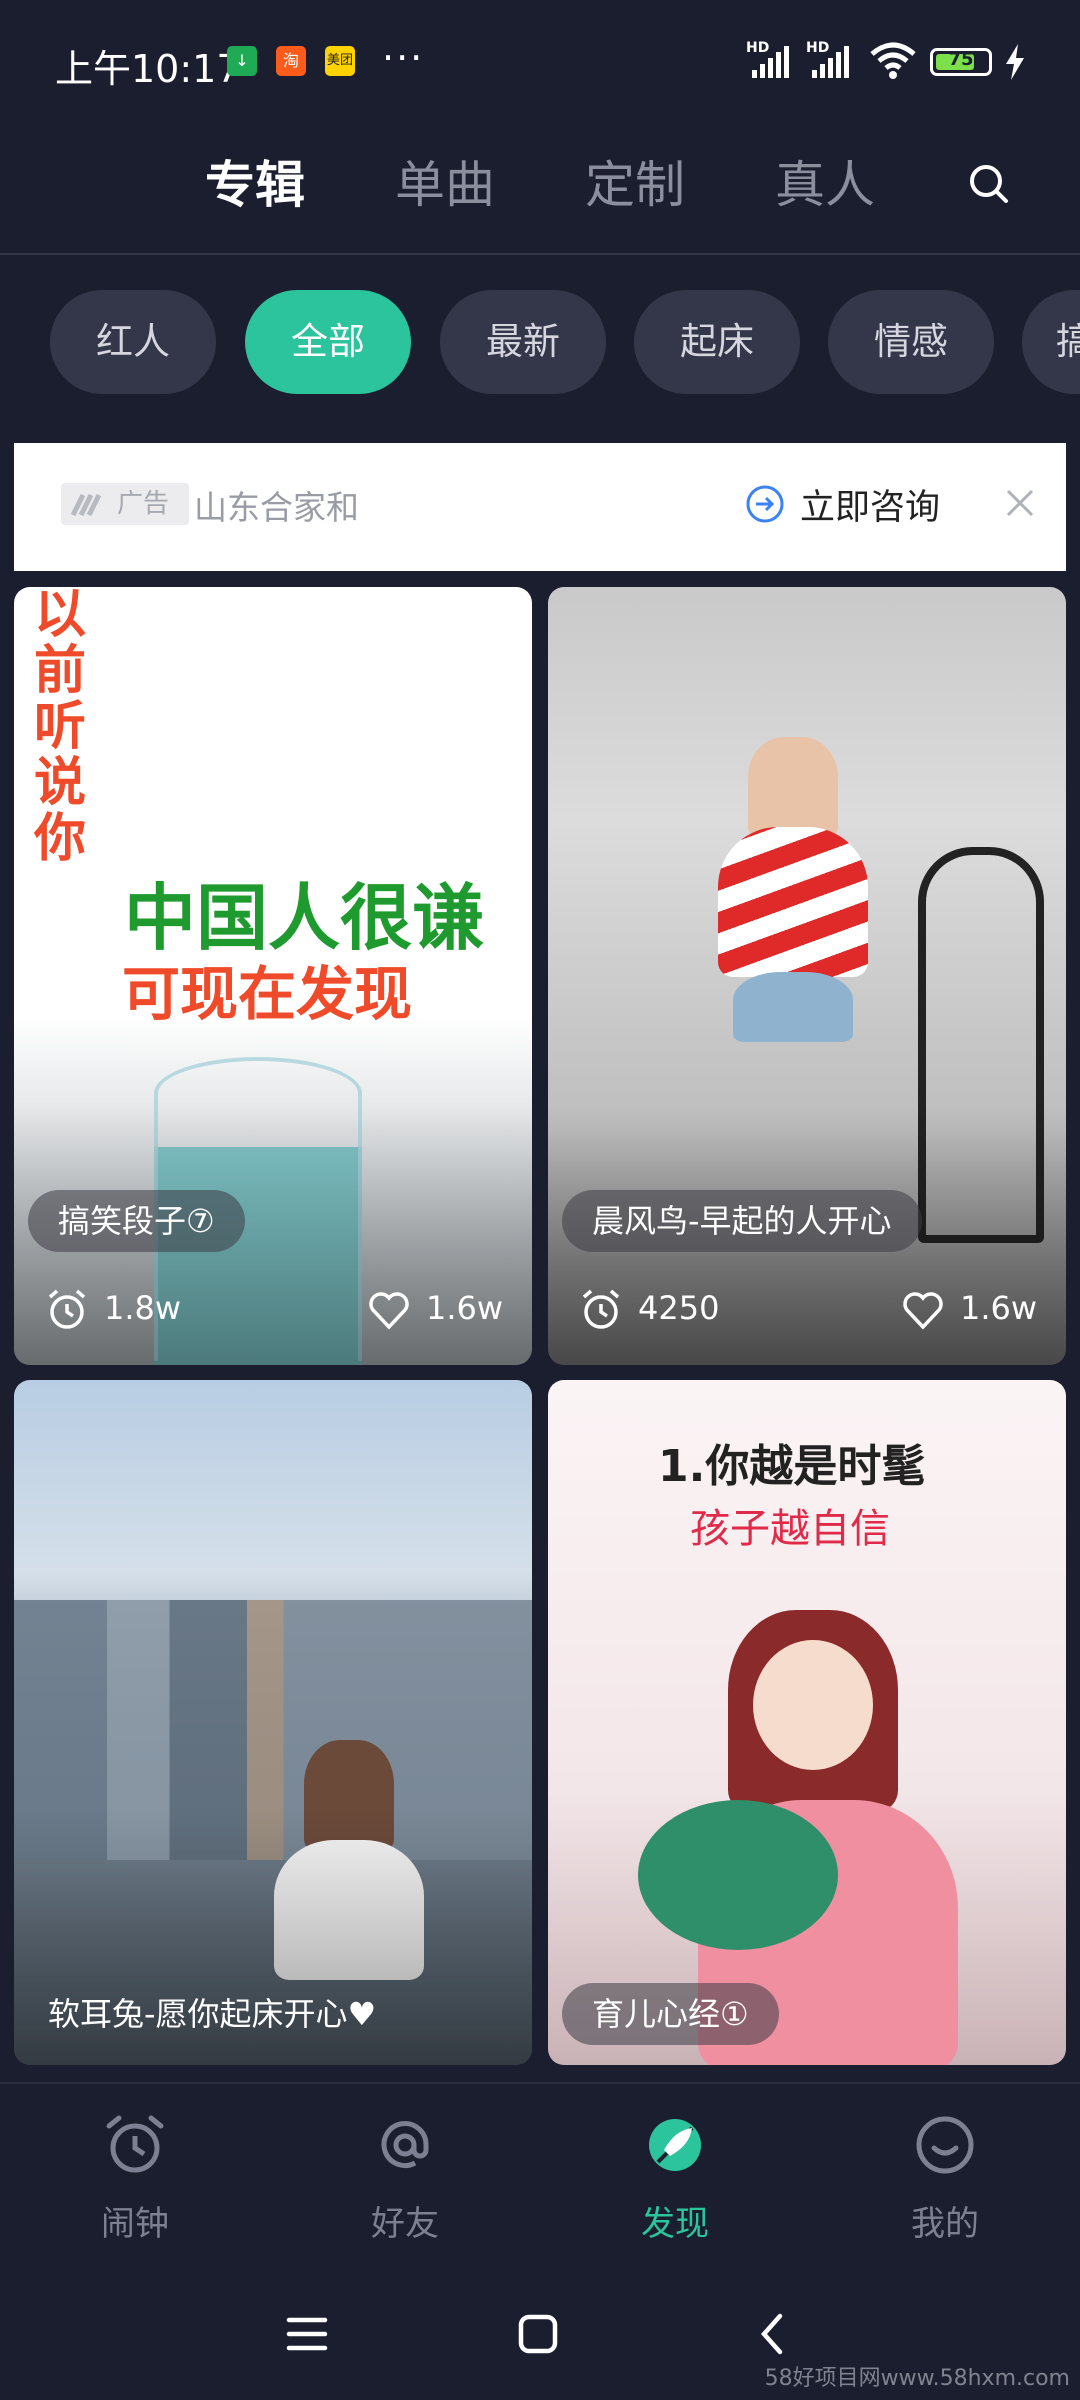 The width and height of the screenshot is (1080, 2400). I want to click on ad-badge: 广告, so click(125, 504).